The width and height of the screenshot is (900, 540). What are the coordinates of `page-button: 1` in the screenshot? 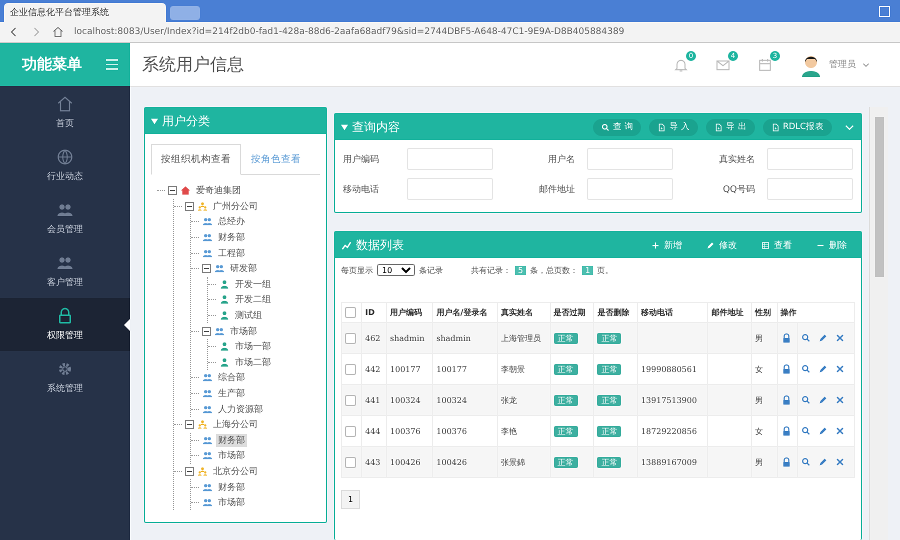 It's located at (350, 499).